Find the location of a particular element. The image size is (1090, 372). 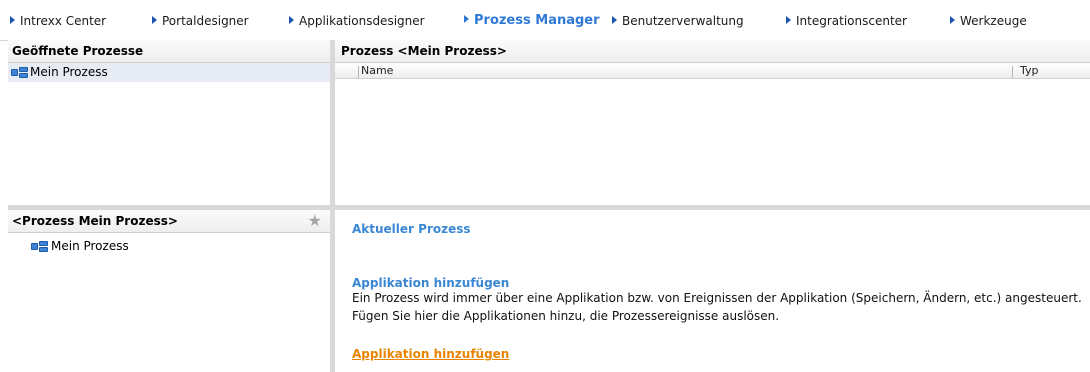

nav-label: Werkzeuge is located at coordinates (993, 21).